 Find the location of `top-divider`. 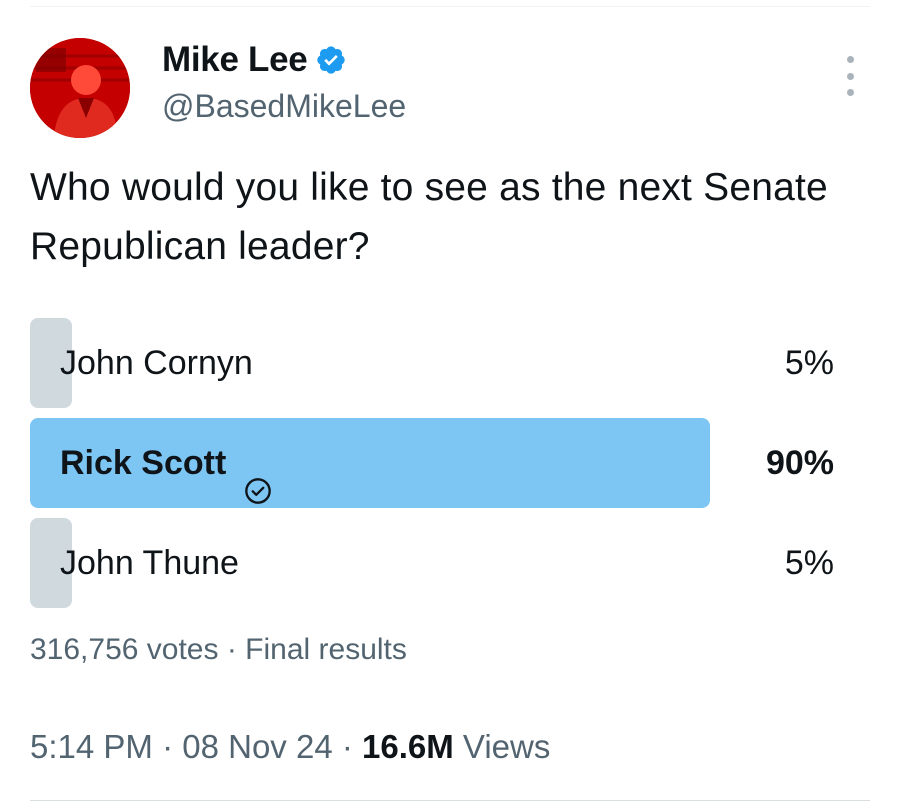

top-divider is located at coordinates (450, 6).